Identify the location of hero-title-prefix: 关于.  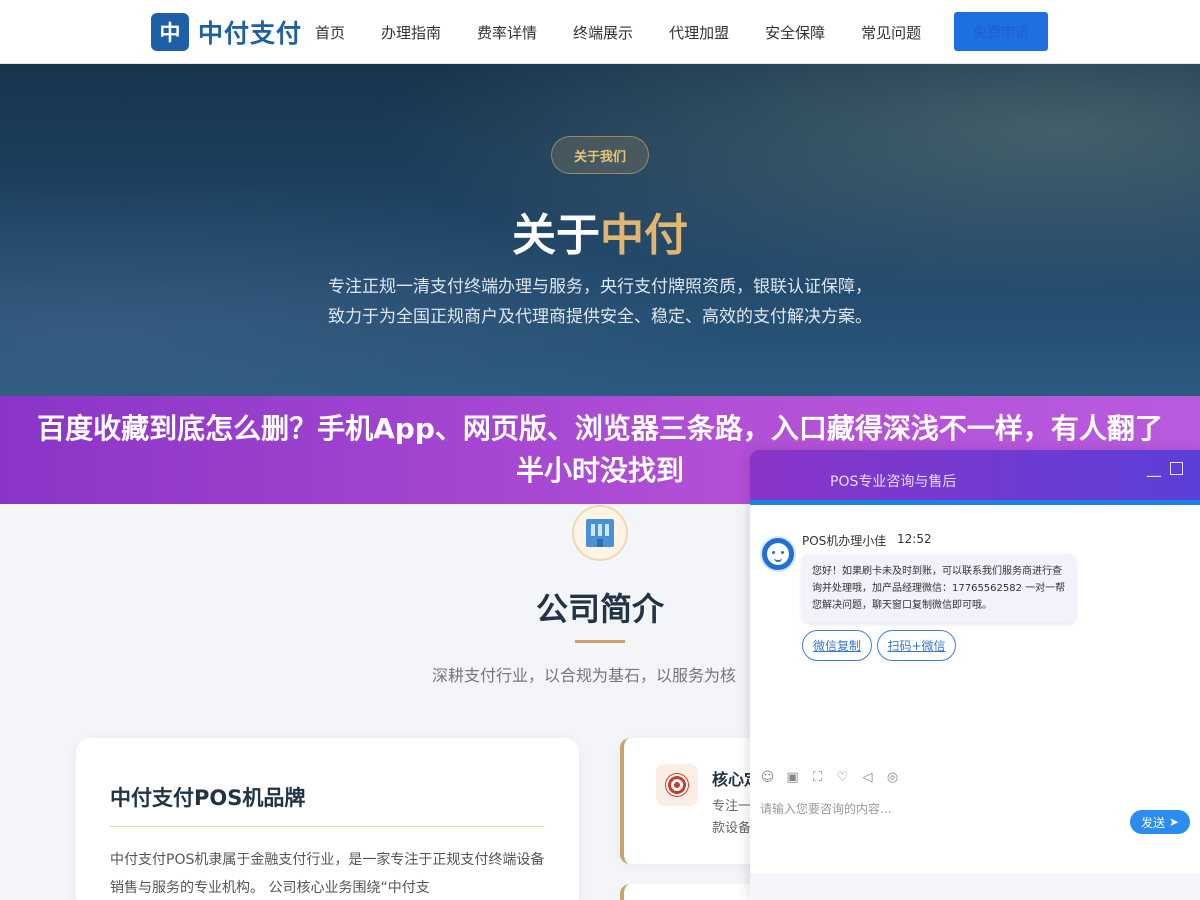
(556, 235).